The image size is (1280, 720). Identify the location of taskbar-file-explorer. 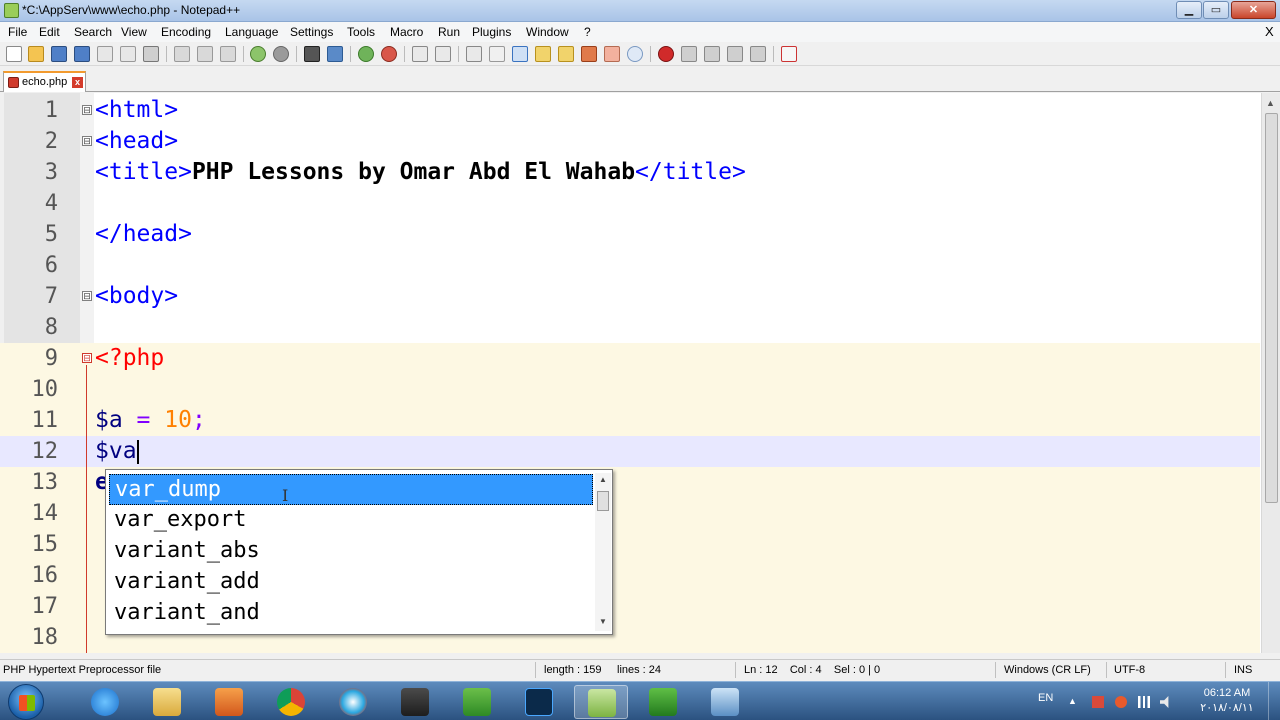
(167, 702).